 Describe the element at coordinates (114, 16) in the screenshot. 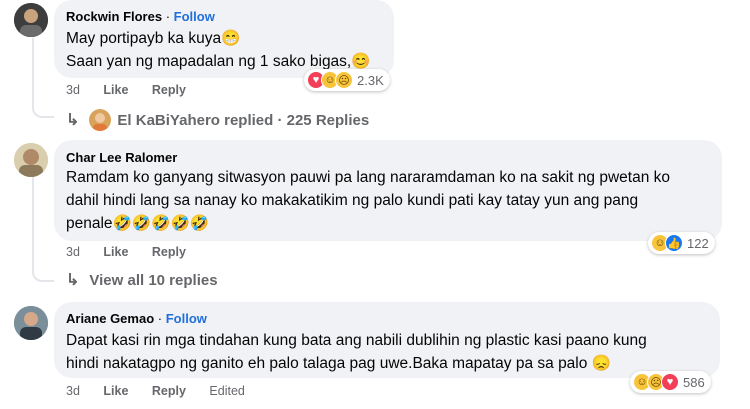

I see `author-name: Rockwin Flores` at that location.